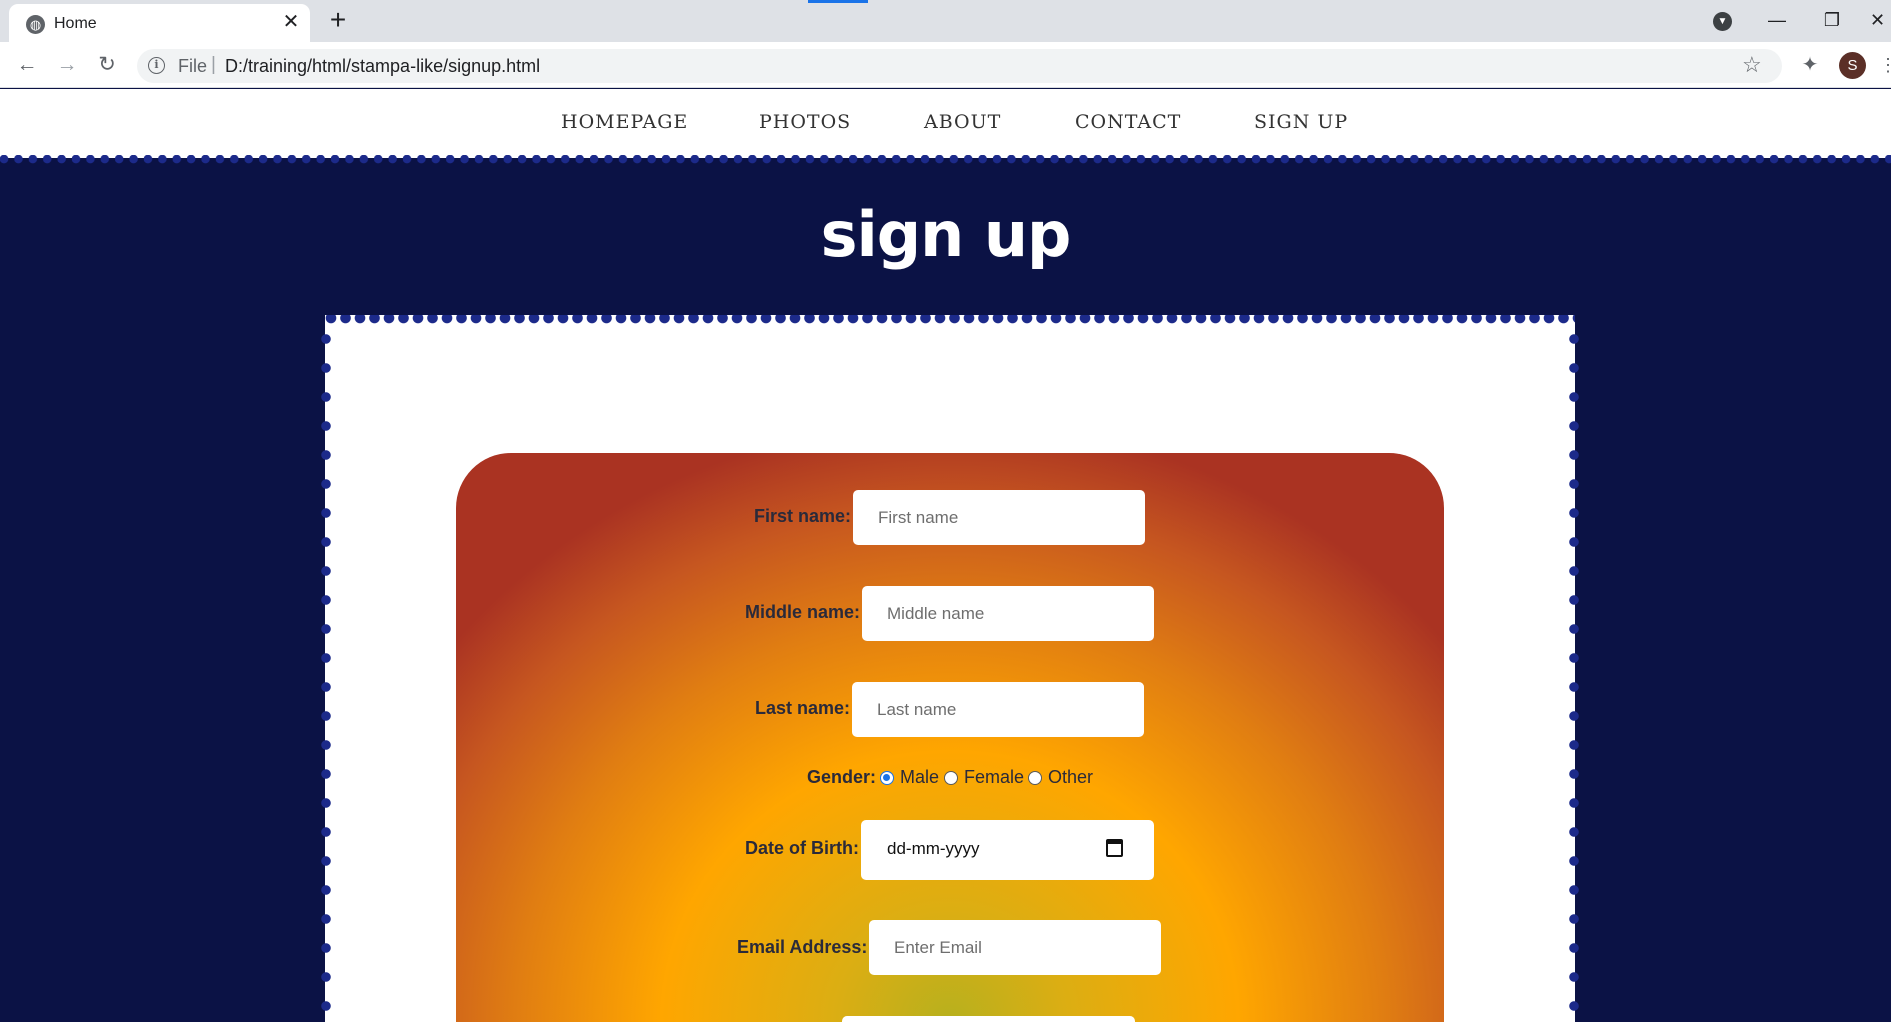 The image size is (1891, 1022). I want to click on gender-label: Gender:, so click(842, 777).